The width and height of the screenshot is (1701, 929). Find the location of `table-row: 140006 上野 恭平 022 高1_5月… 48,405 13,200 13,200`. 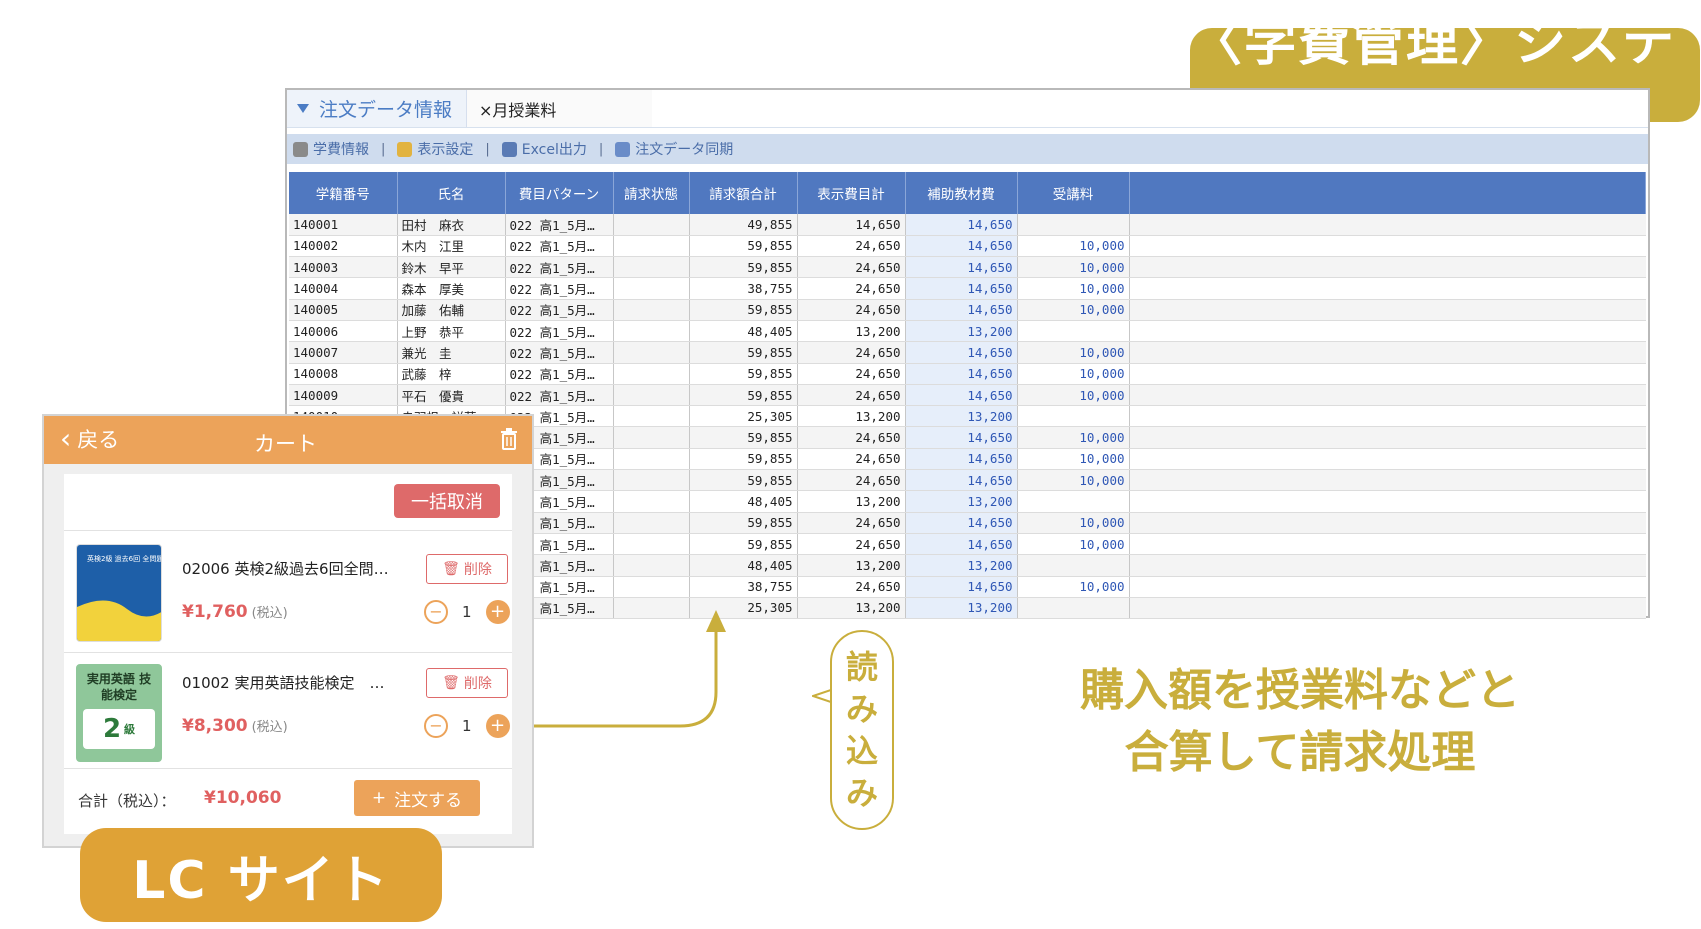

table-row: 140006 上野 恭平 022 高1_5月… 48,405 13,200 13,200 is located at coordinates (967, 331).